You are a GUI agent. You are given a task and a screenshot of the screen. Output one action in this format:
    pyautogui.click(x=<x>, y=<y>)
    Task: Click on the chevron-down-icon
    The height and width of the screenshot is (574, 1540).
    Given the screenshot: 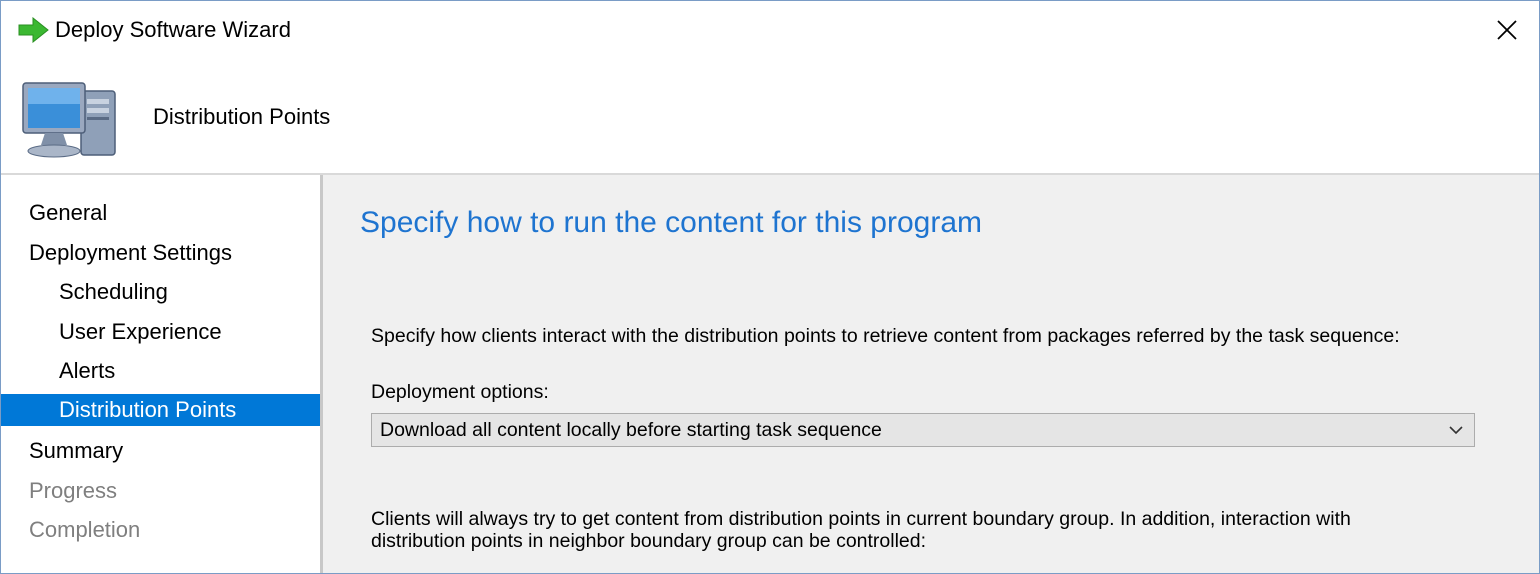 What is the action you would take?
    pyautogui.click(x=1456, y=430)
    